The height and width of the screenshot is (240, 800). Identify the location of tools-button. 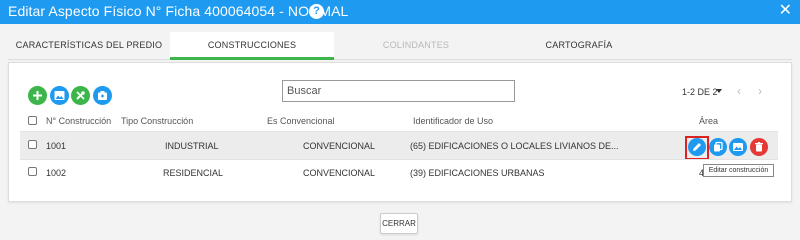
(80, 95).